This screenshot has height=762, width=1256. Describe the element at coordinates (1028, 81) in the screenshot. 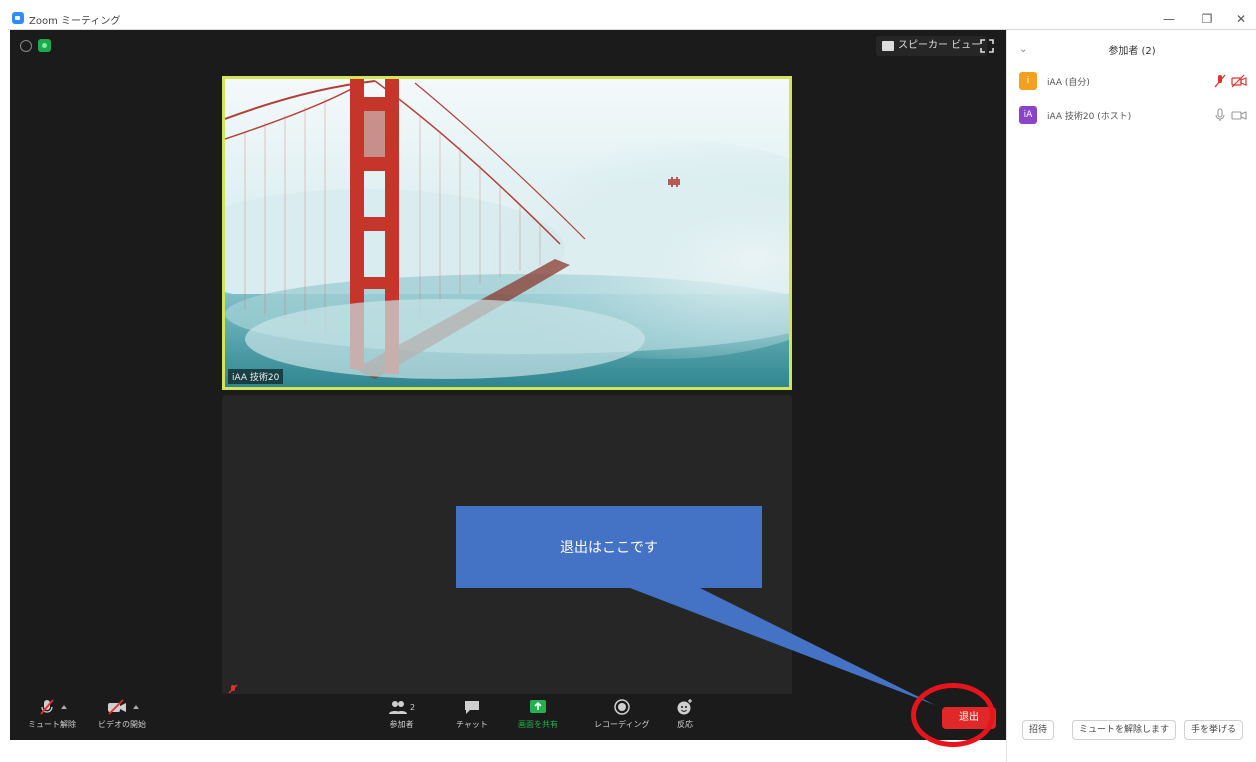

I see `participant-avatar: i` at that location.